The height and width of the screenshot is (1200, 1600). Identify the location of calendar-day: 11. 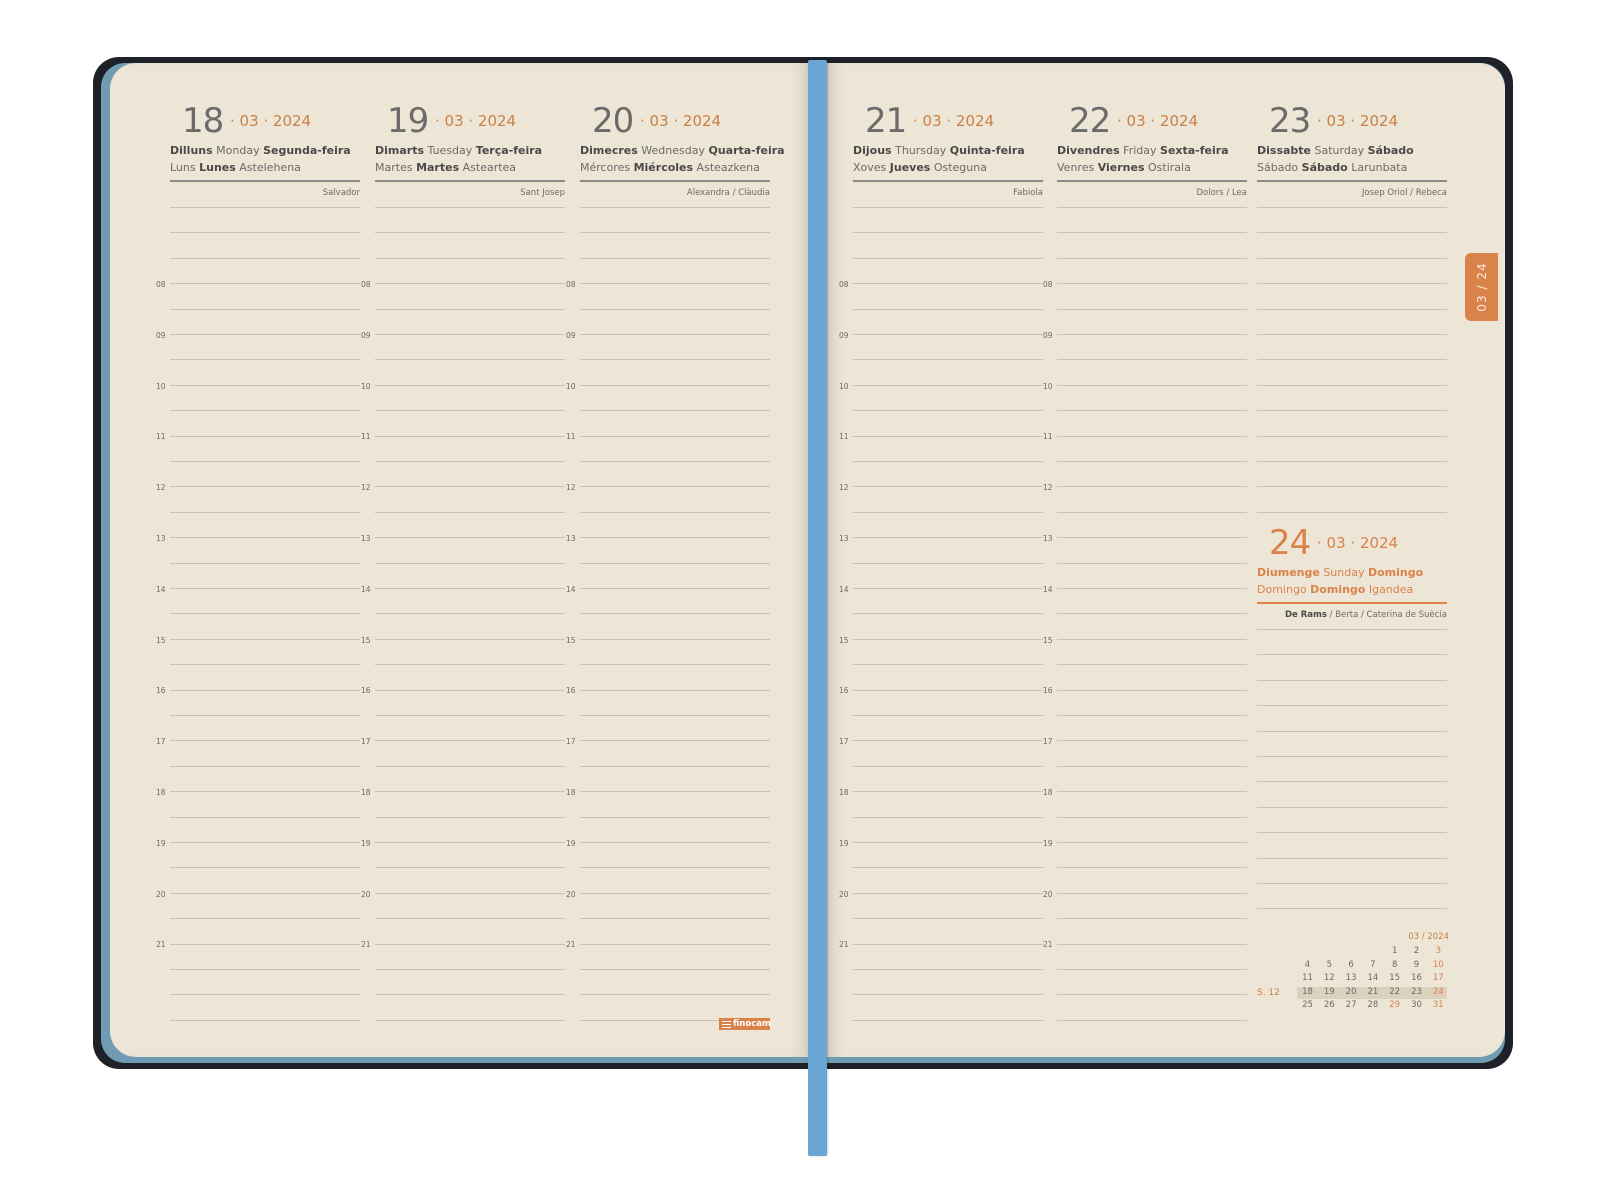
(1307, 978).